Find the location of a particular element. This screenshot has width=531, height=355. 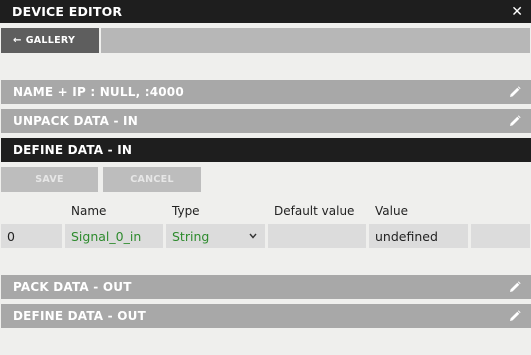

section-define-out: DEFINE DATA - OUT is located at coordinates (266, 316).